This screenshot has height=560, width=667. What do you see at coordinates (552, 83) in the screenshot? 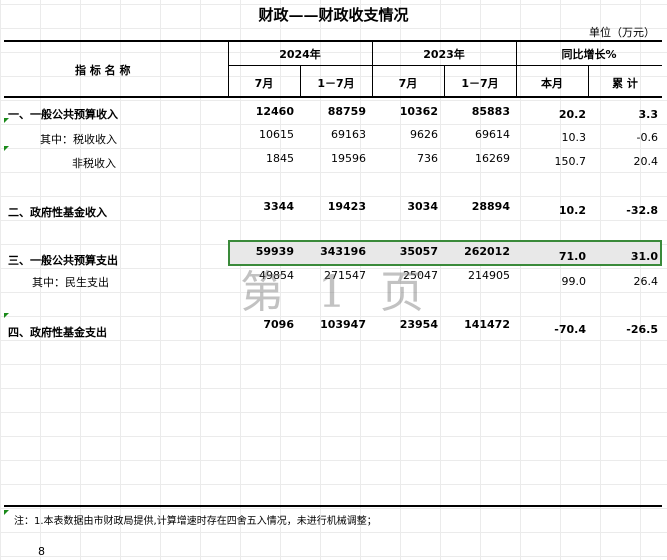
I see `header-this-month: 本月` at bounding box center [552, 83].